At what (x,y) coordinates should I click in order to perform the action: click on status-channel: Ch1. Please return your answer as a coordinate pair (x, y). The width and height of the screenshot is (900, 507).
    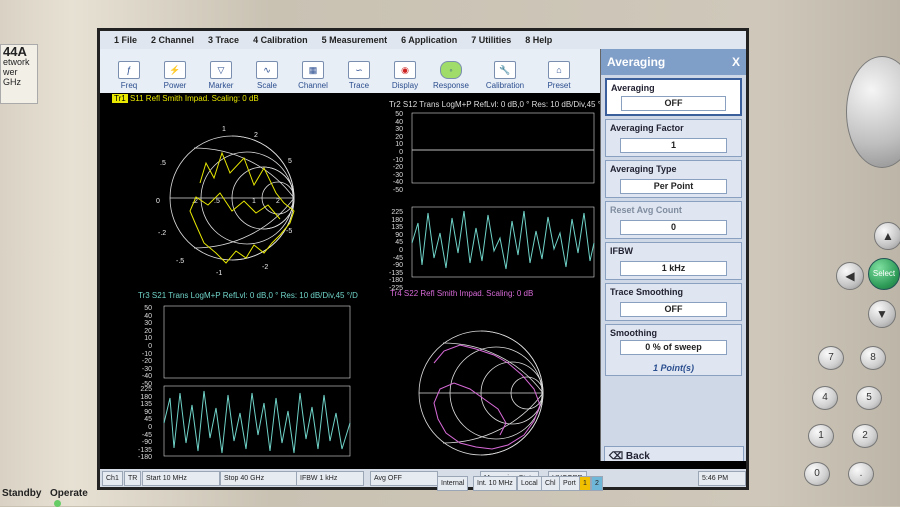
    Looking at the image, I should click on (112, 478).